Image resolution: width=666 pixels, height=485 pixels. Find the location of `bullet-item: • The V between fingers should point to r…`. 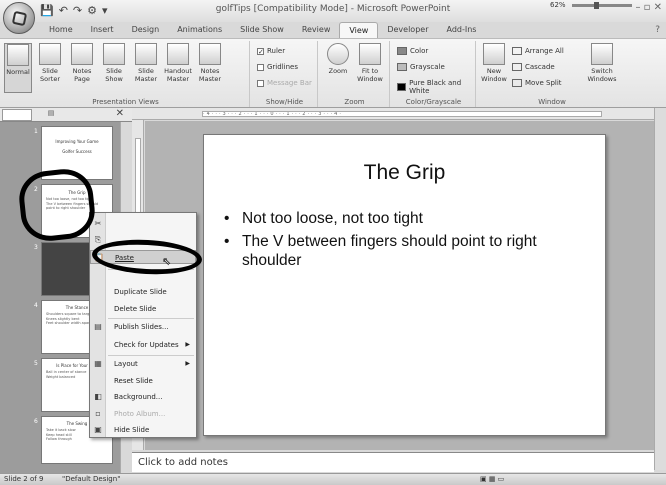

bullet-item: • The V between fingers should point to r… is located at coordinates (380, 251).